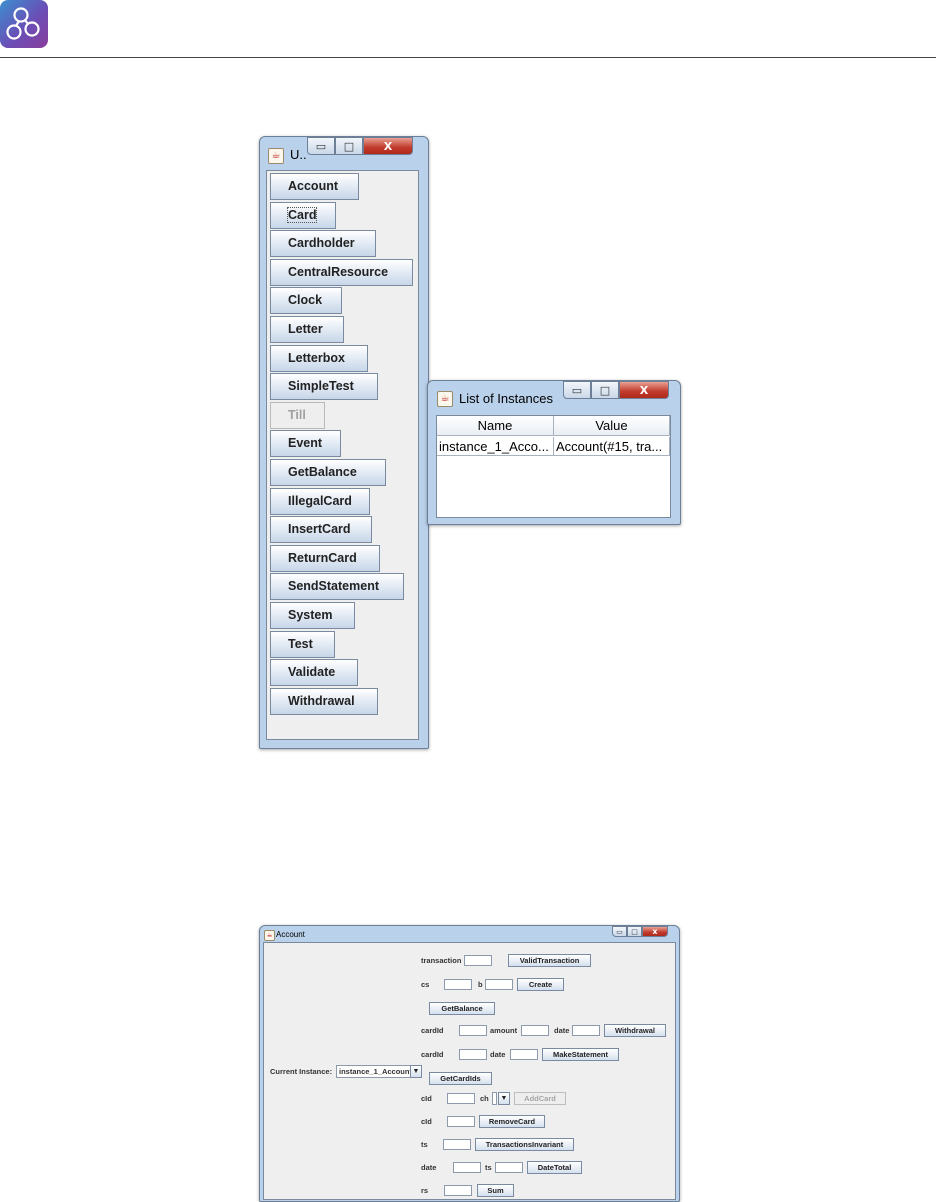 The width and height of the screenshot is (936, 1202). I want to click on column-header-value: Value, so click(612, 426).